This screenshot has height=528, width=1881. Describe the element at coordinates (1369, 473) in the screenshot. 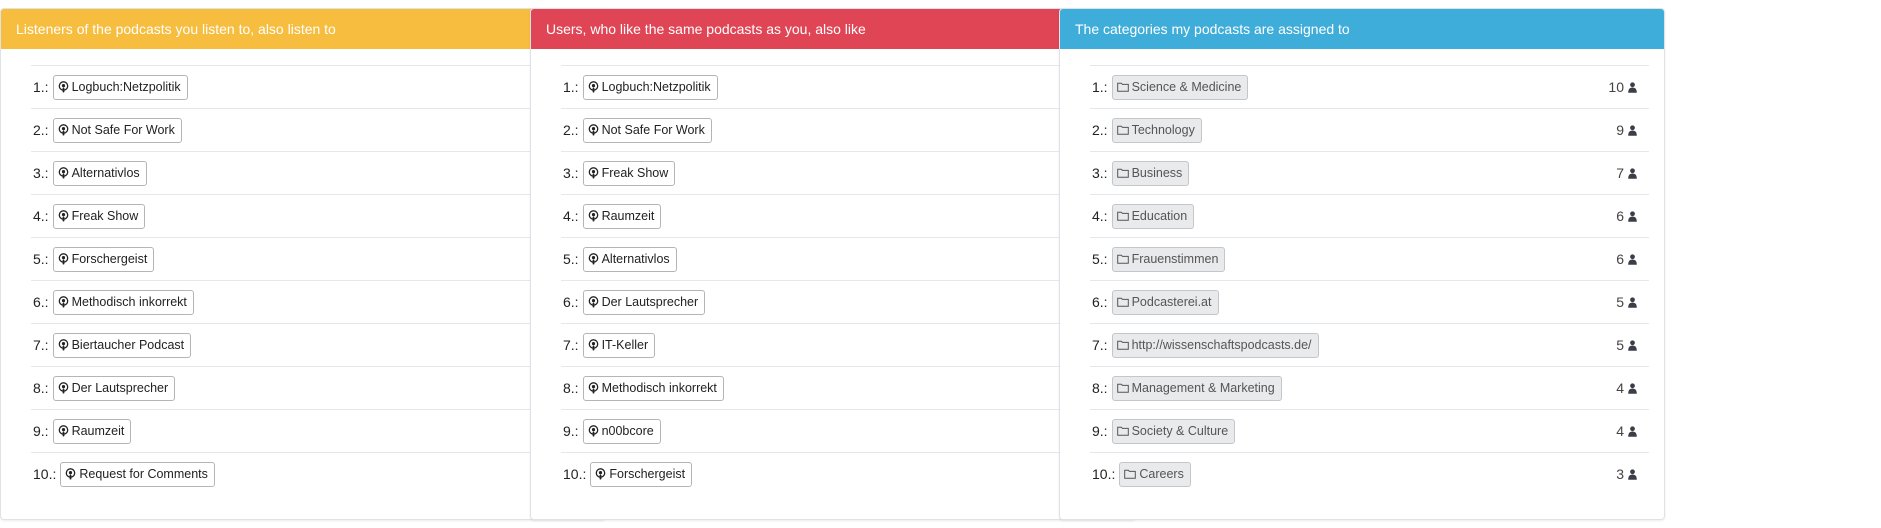

I see `list-item: 10.: Careers 3` at that location.